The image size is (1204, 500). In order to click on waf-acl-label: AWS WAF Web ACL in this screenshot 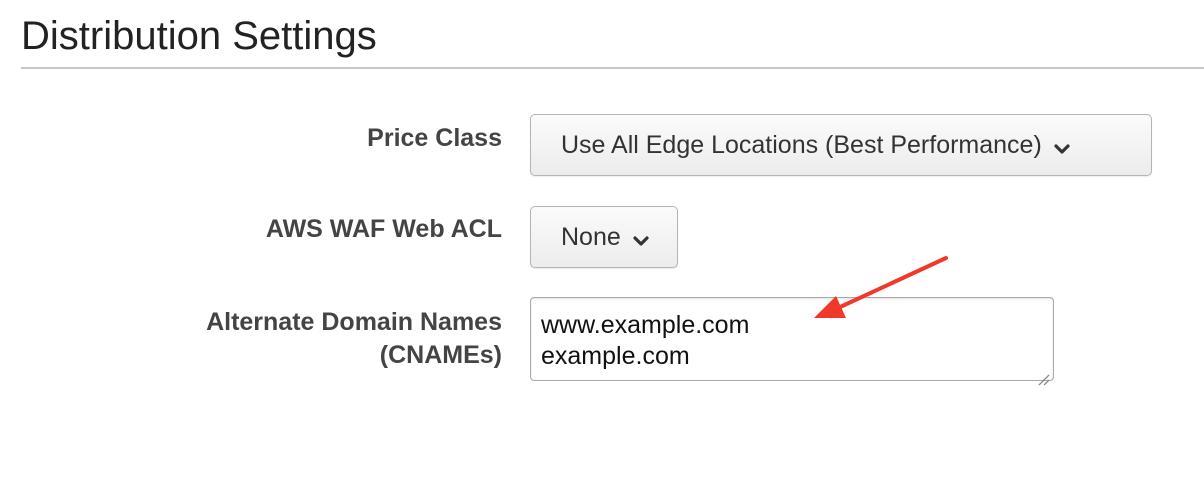, I will do `click(383, 229)`.